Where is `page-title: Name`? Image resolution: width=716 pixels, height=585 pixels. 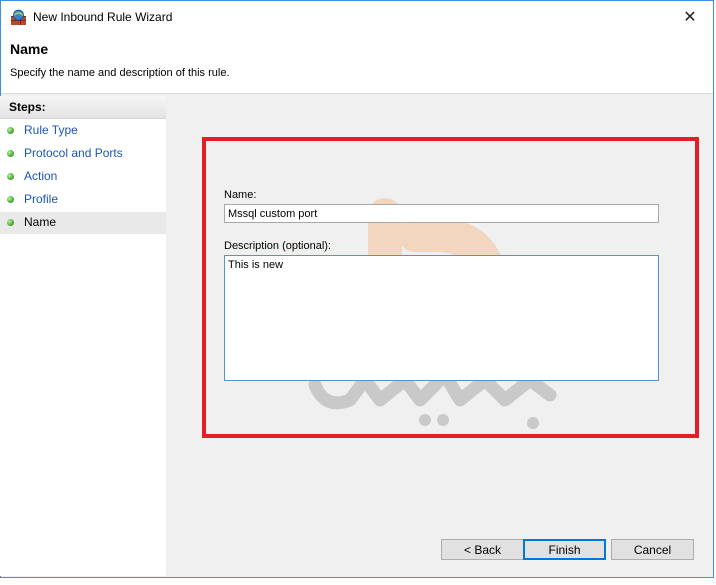
page-title: Name is located at coordinates (29, 49).